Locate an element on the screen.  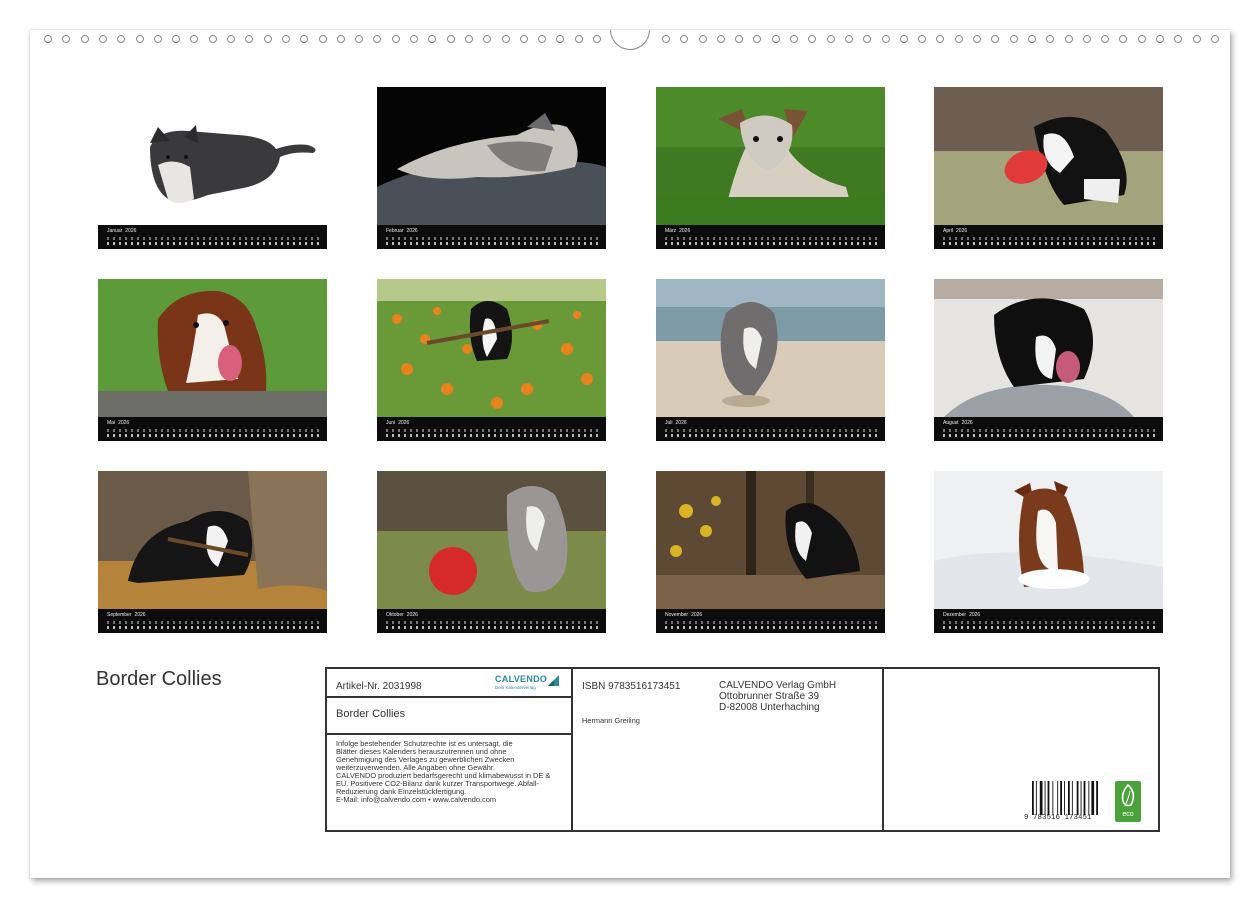
month-calendar-band: August 2026 is located at coordinates (1048, 429).